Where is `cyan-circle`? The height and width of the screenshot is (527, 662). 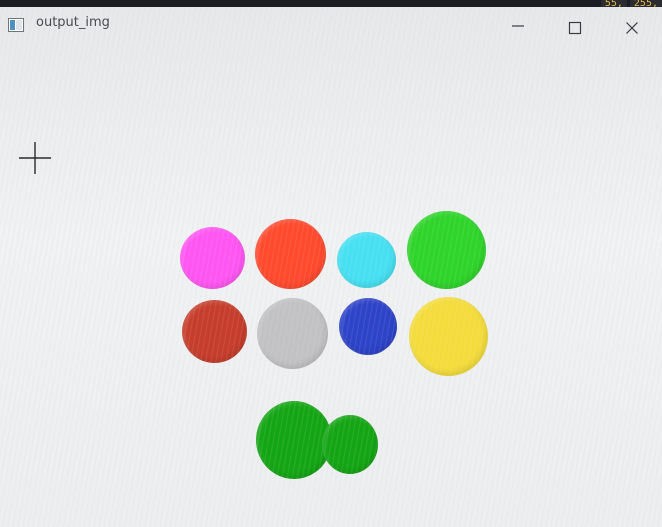 cyan-circle is located at coordinates (366, 260).